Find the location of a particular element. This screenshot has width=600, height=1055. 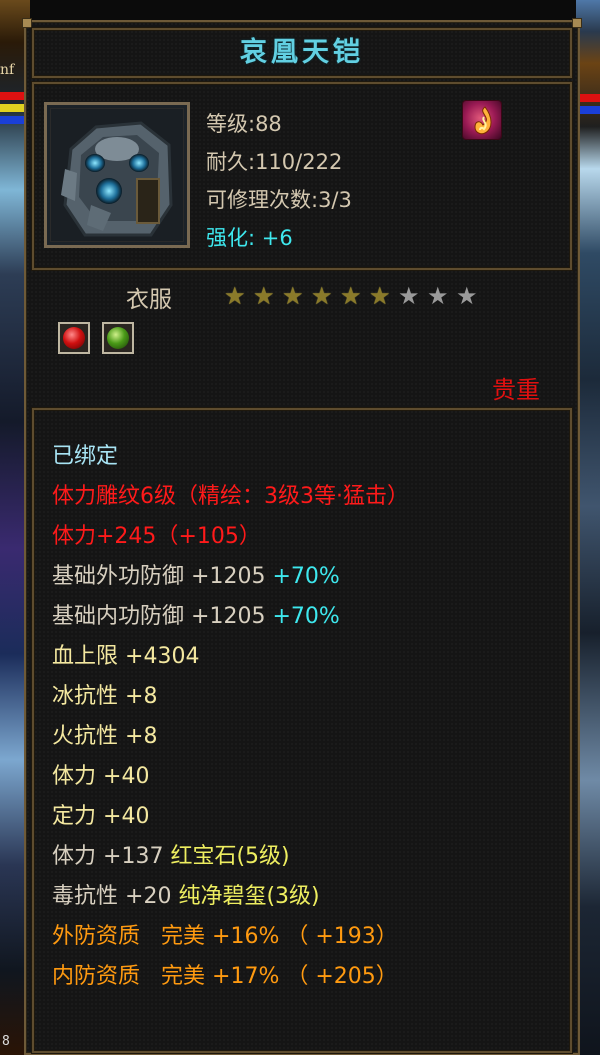

vitality-carve-text: 体力+245（ is located at coordinates (115, 536).